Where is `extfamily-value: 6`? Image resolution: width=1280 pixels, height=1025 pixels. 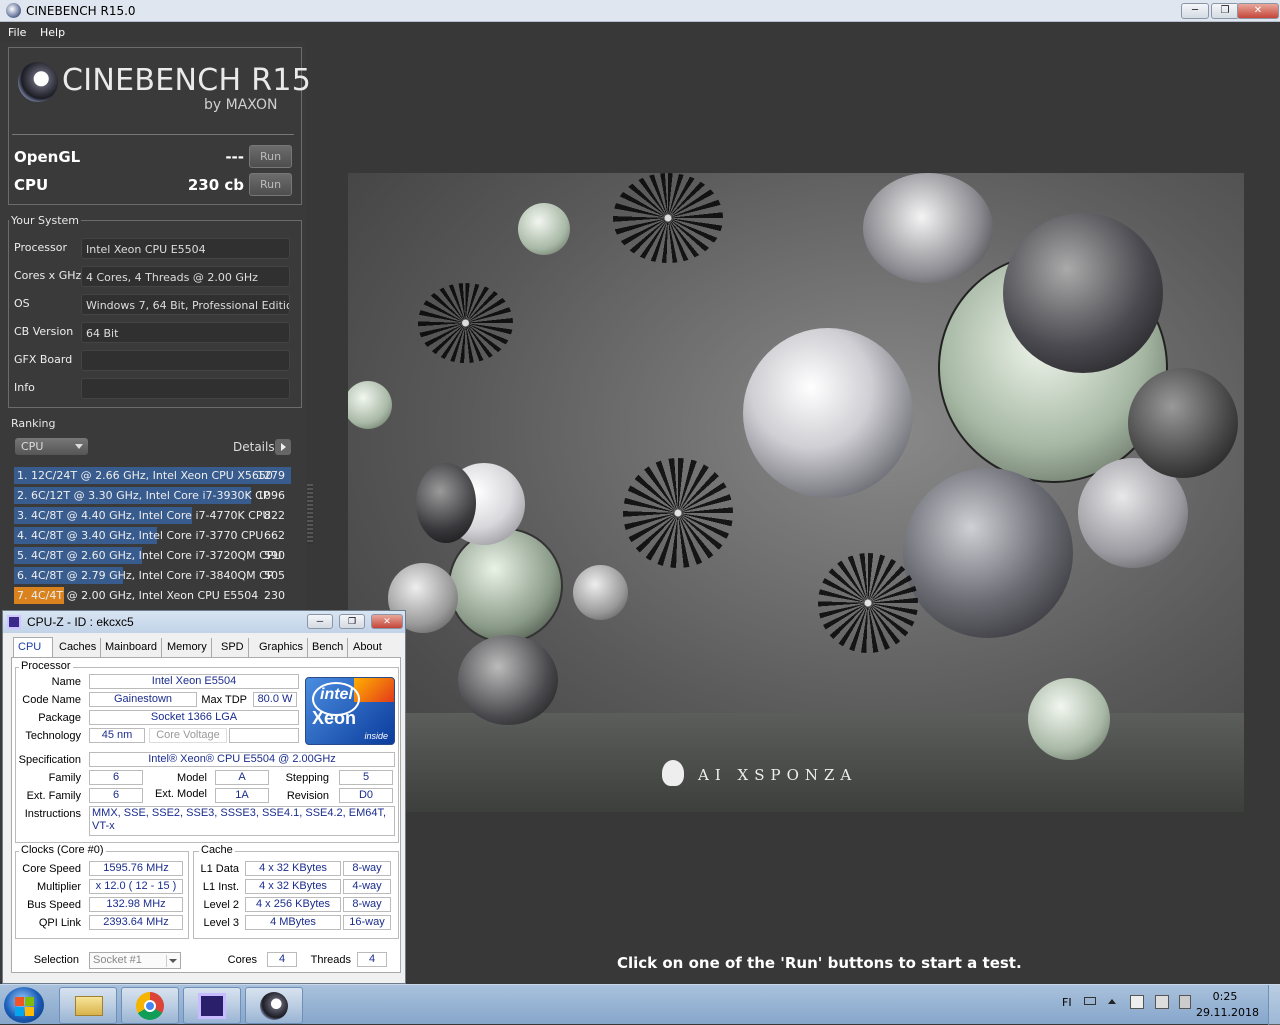
extfamily-value: 6 is located at coordinates (116, 795).